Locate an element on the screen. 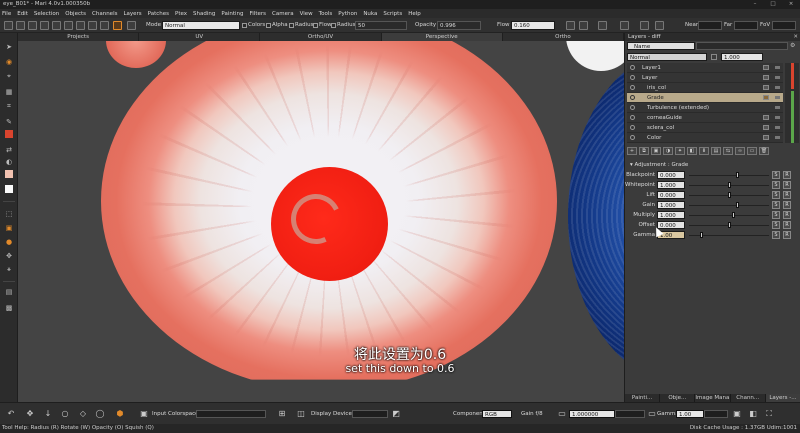 Image resolution: width=800 pixels, height=433 pixels. mask-icon is located at coordinates (92, 25).